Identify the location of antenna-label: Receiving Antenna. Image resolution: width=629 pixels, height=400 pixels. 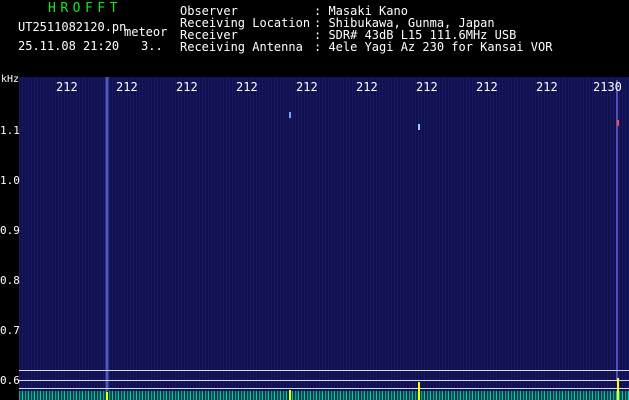
(241, 47).